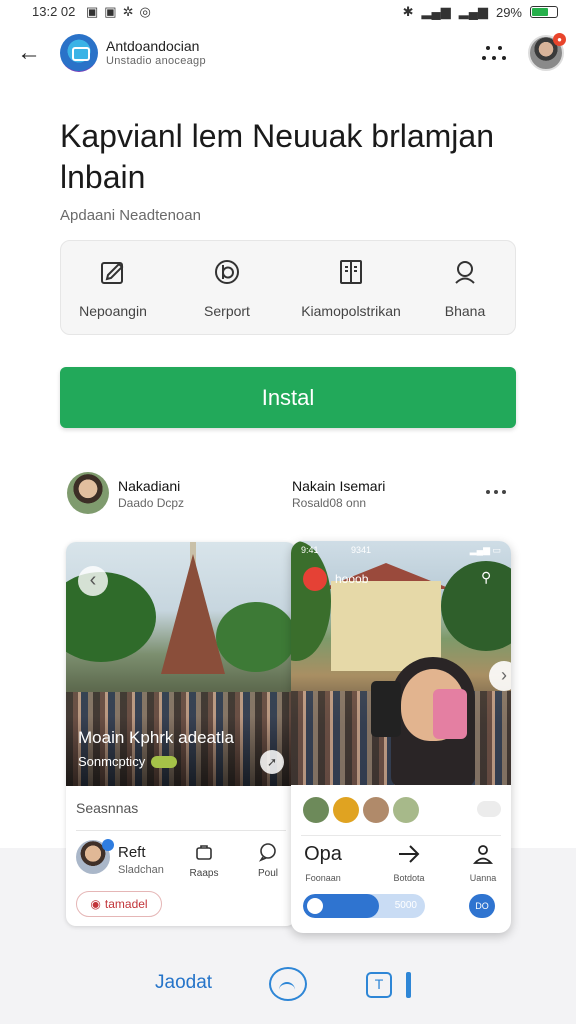  I want to click on edit-icon, so click(113, 272).